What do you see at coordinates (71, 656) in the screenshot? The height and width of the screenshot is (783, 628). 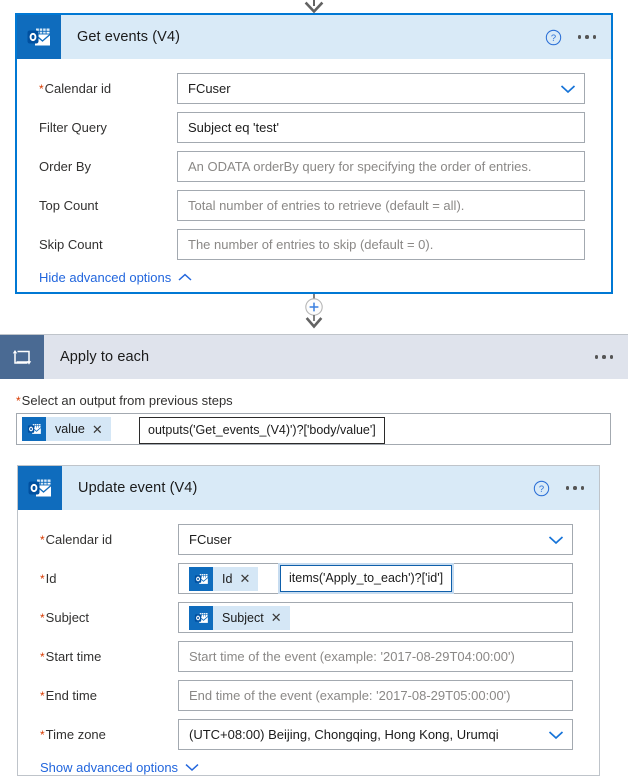 I see `field-label-start-time: *Start time` at bounding box center [71, 656].